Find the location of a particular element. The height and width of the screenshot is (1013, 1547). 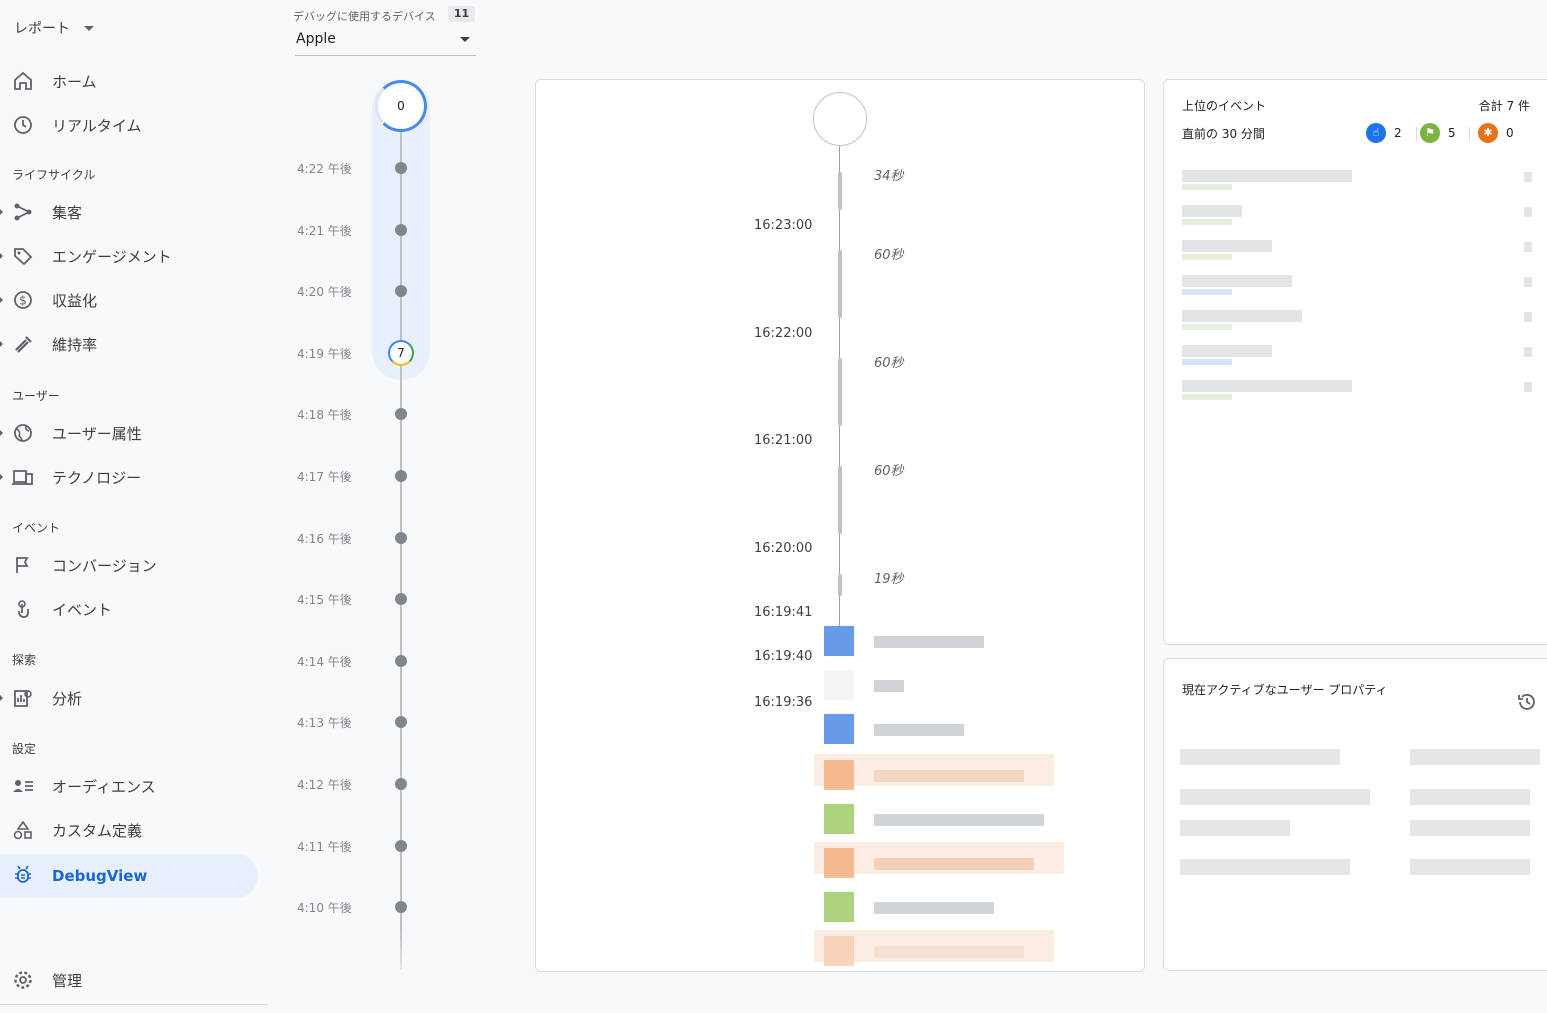

timestamp-label: 16:19:40 is located at coordinates (783, 656).